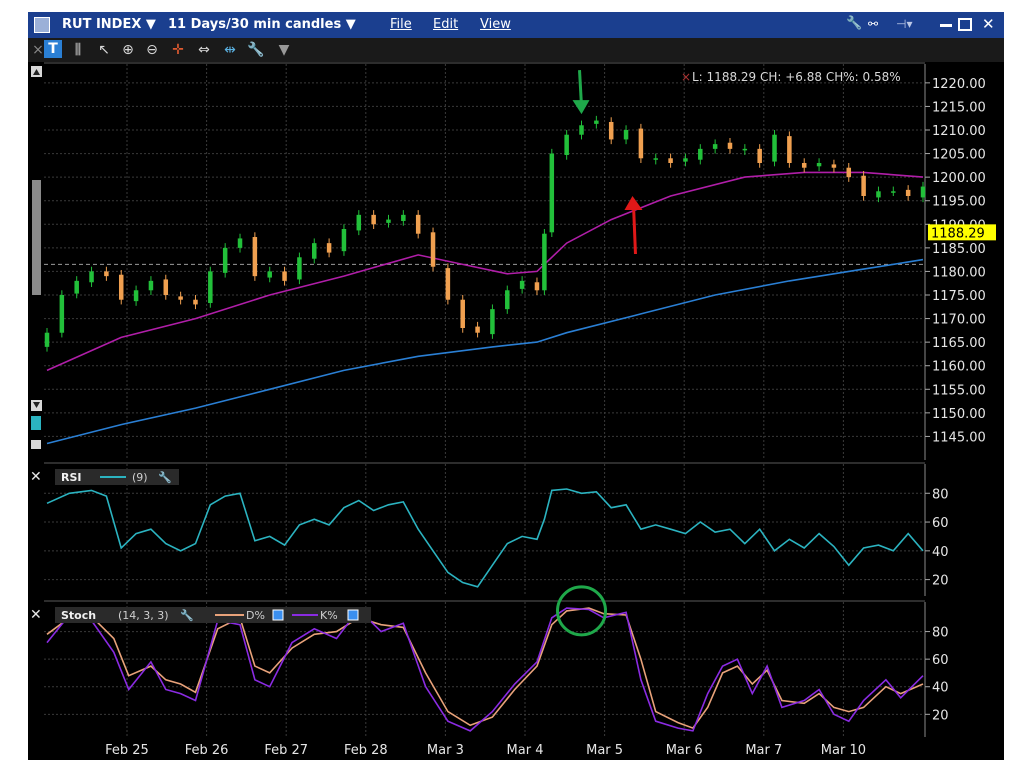 This screenshot has width=1024, height=768. I want to click on y-tick-label: 1220.00, so click(959, 84).